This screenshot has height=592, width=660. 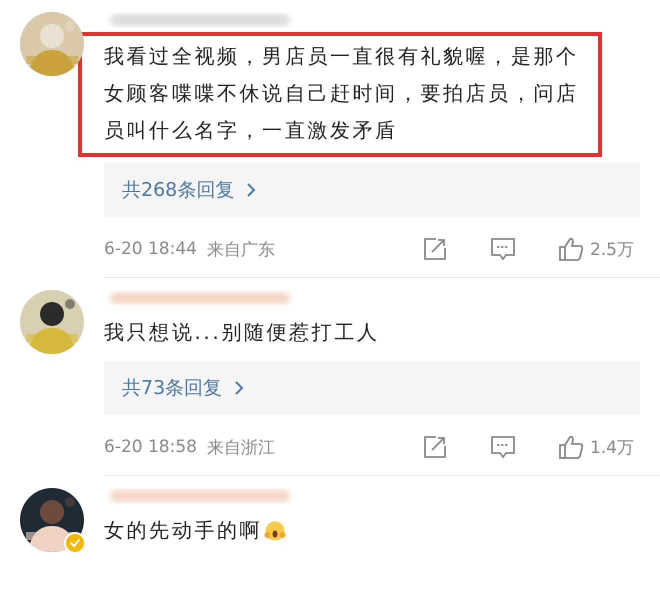 I want to click on replies-link: 共73条回复, so click(x=372, y=388).